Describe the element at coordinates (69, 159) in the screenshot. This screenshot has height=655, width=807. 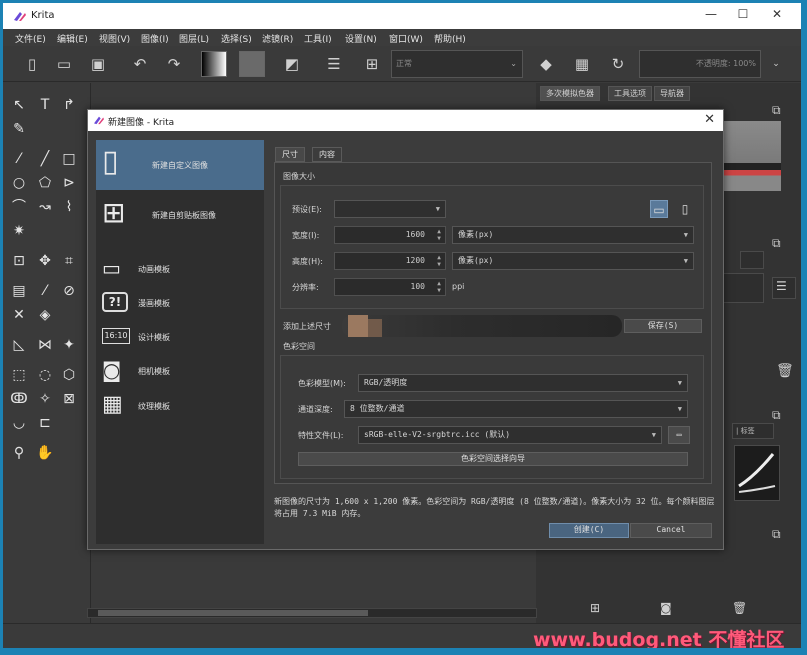
I see `rectangle-tool-icon: □` at that location.